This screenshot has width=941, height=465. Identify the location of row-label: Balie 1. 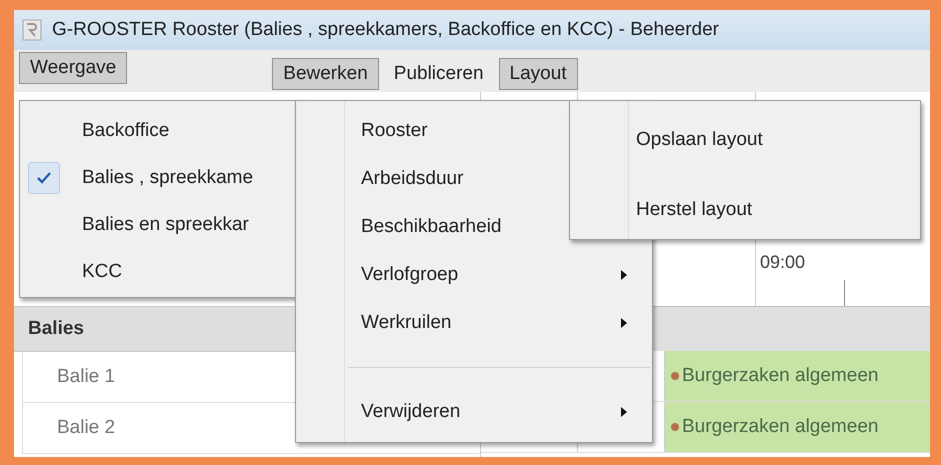
(86, 377).